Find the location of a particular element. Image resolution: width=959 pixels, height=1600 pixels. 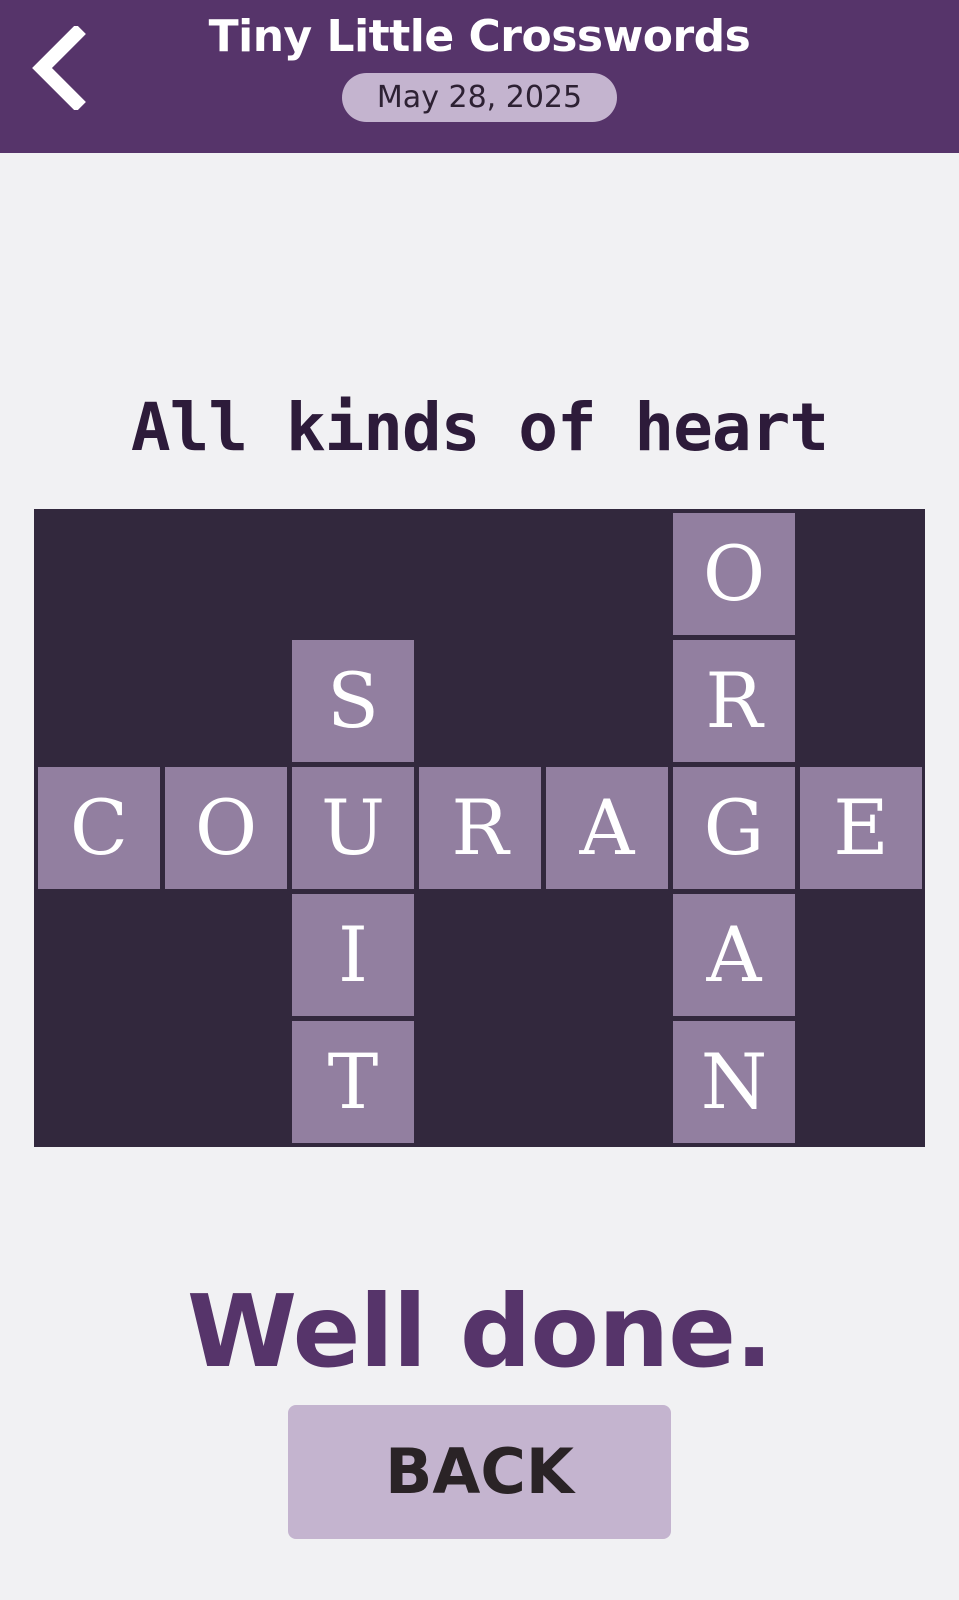

app-header: Tiny Little Crosswords May 28, 2025 is located at coordinates (479, 76).